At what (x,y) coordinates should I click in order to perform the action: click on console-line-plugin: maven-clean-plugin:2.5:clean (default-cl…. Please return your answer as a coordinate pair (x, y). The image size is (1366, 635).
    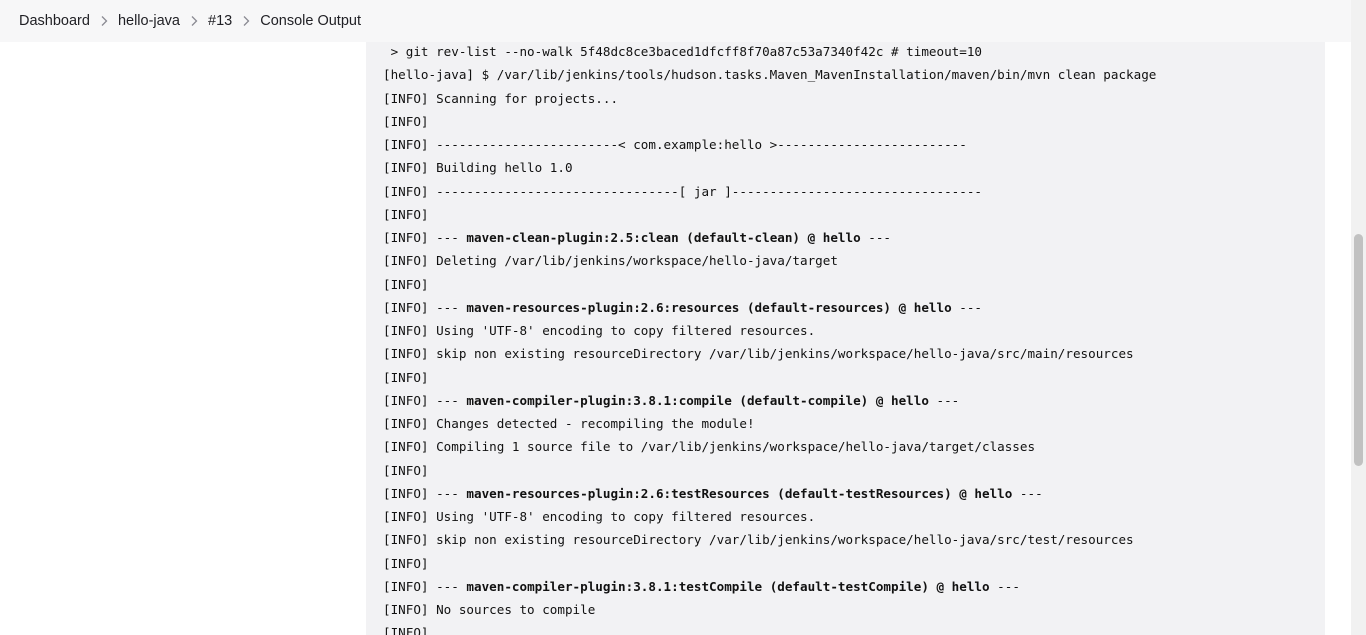
    Looking at the image, I should click on (663, 237).